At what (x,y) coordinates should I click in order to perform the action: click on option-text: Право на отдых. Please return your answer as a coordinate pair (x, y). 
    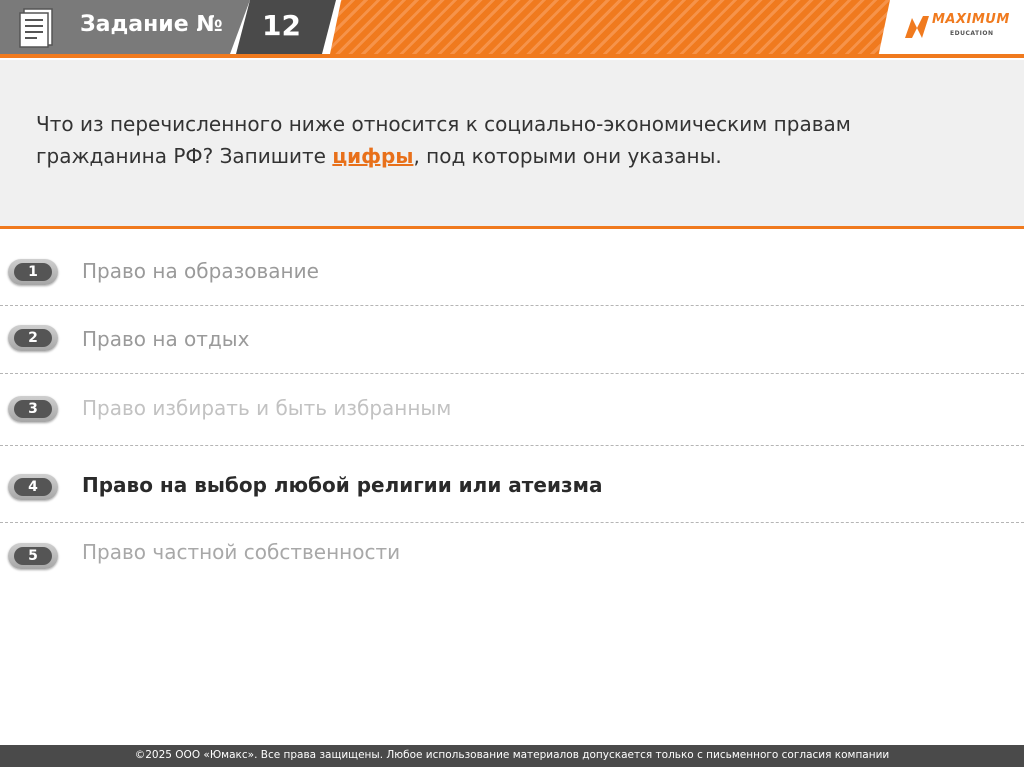
    Looking at the image, I should click on (166, 339).